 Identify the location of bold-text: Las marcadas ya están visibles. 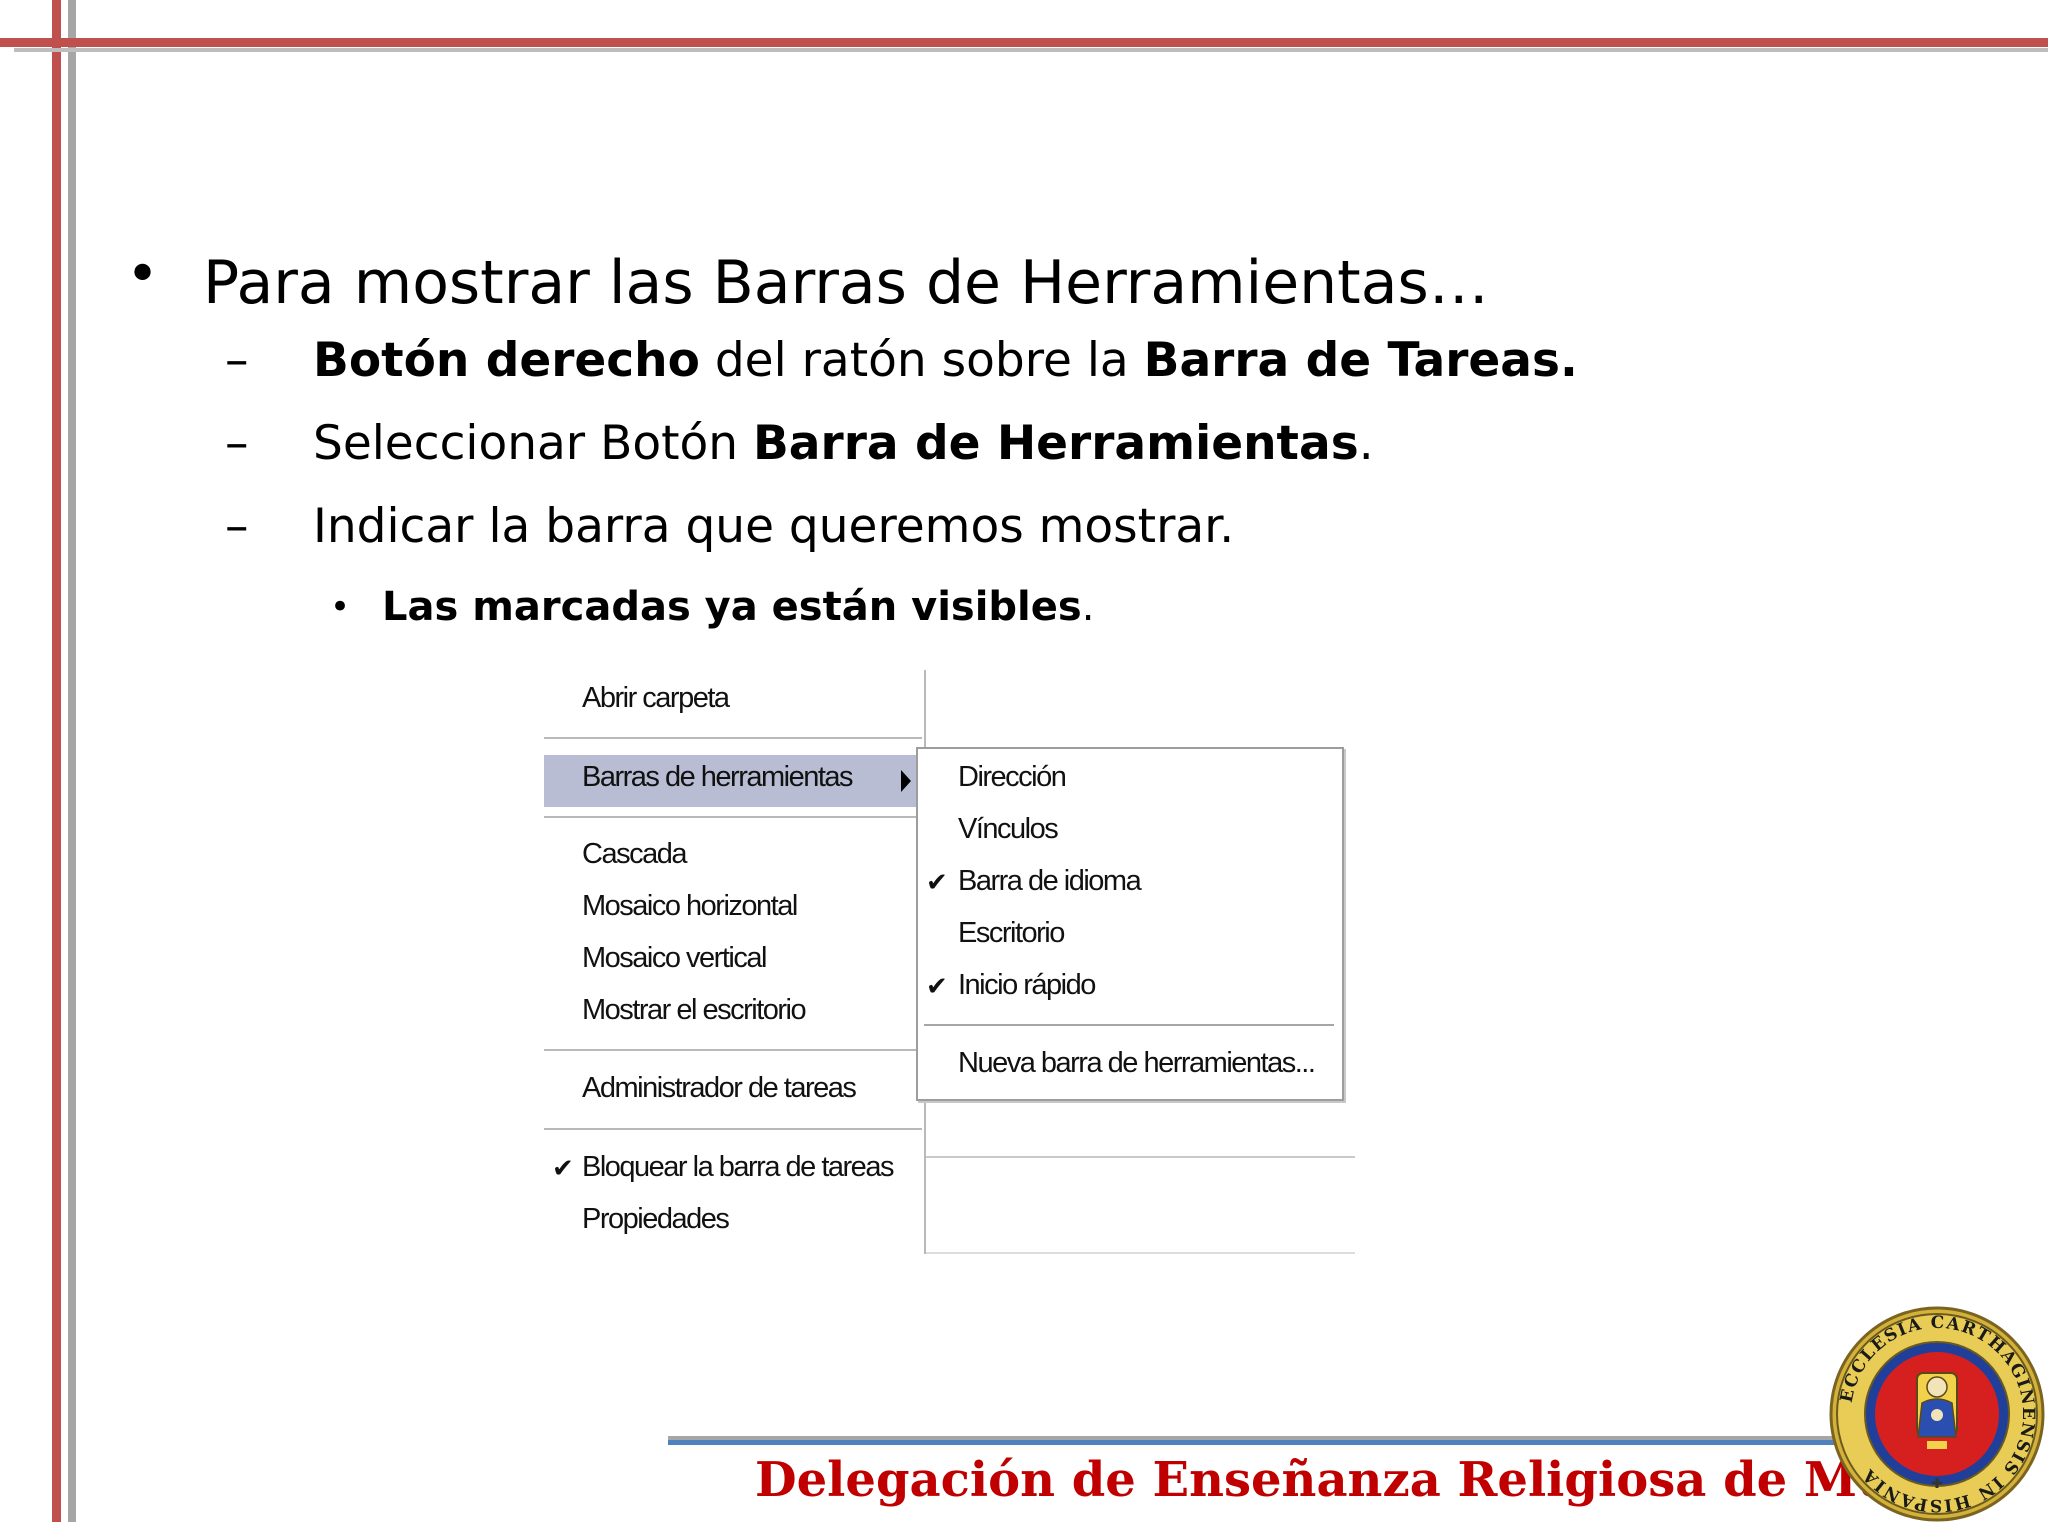
(732, 607).